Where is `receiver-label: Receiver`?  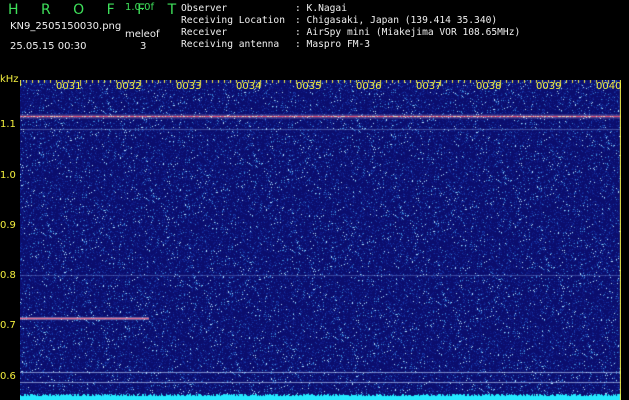
receiver-label: Receiver is located at coordinates (204, 32).